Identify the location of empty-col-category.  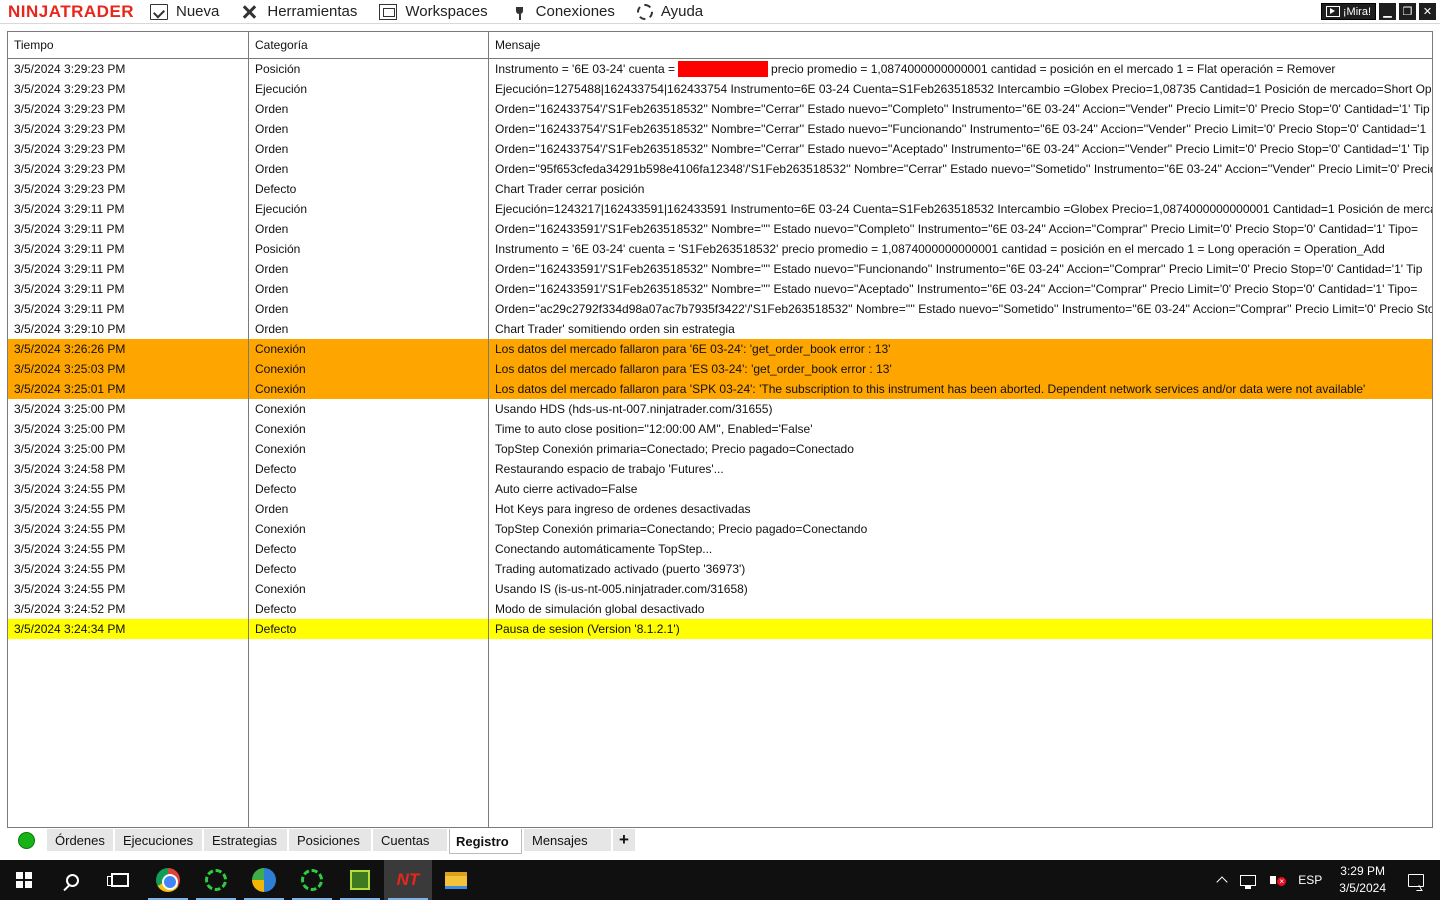
(369, 733).